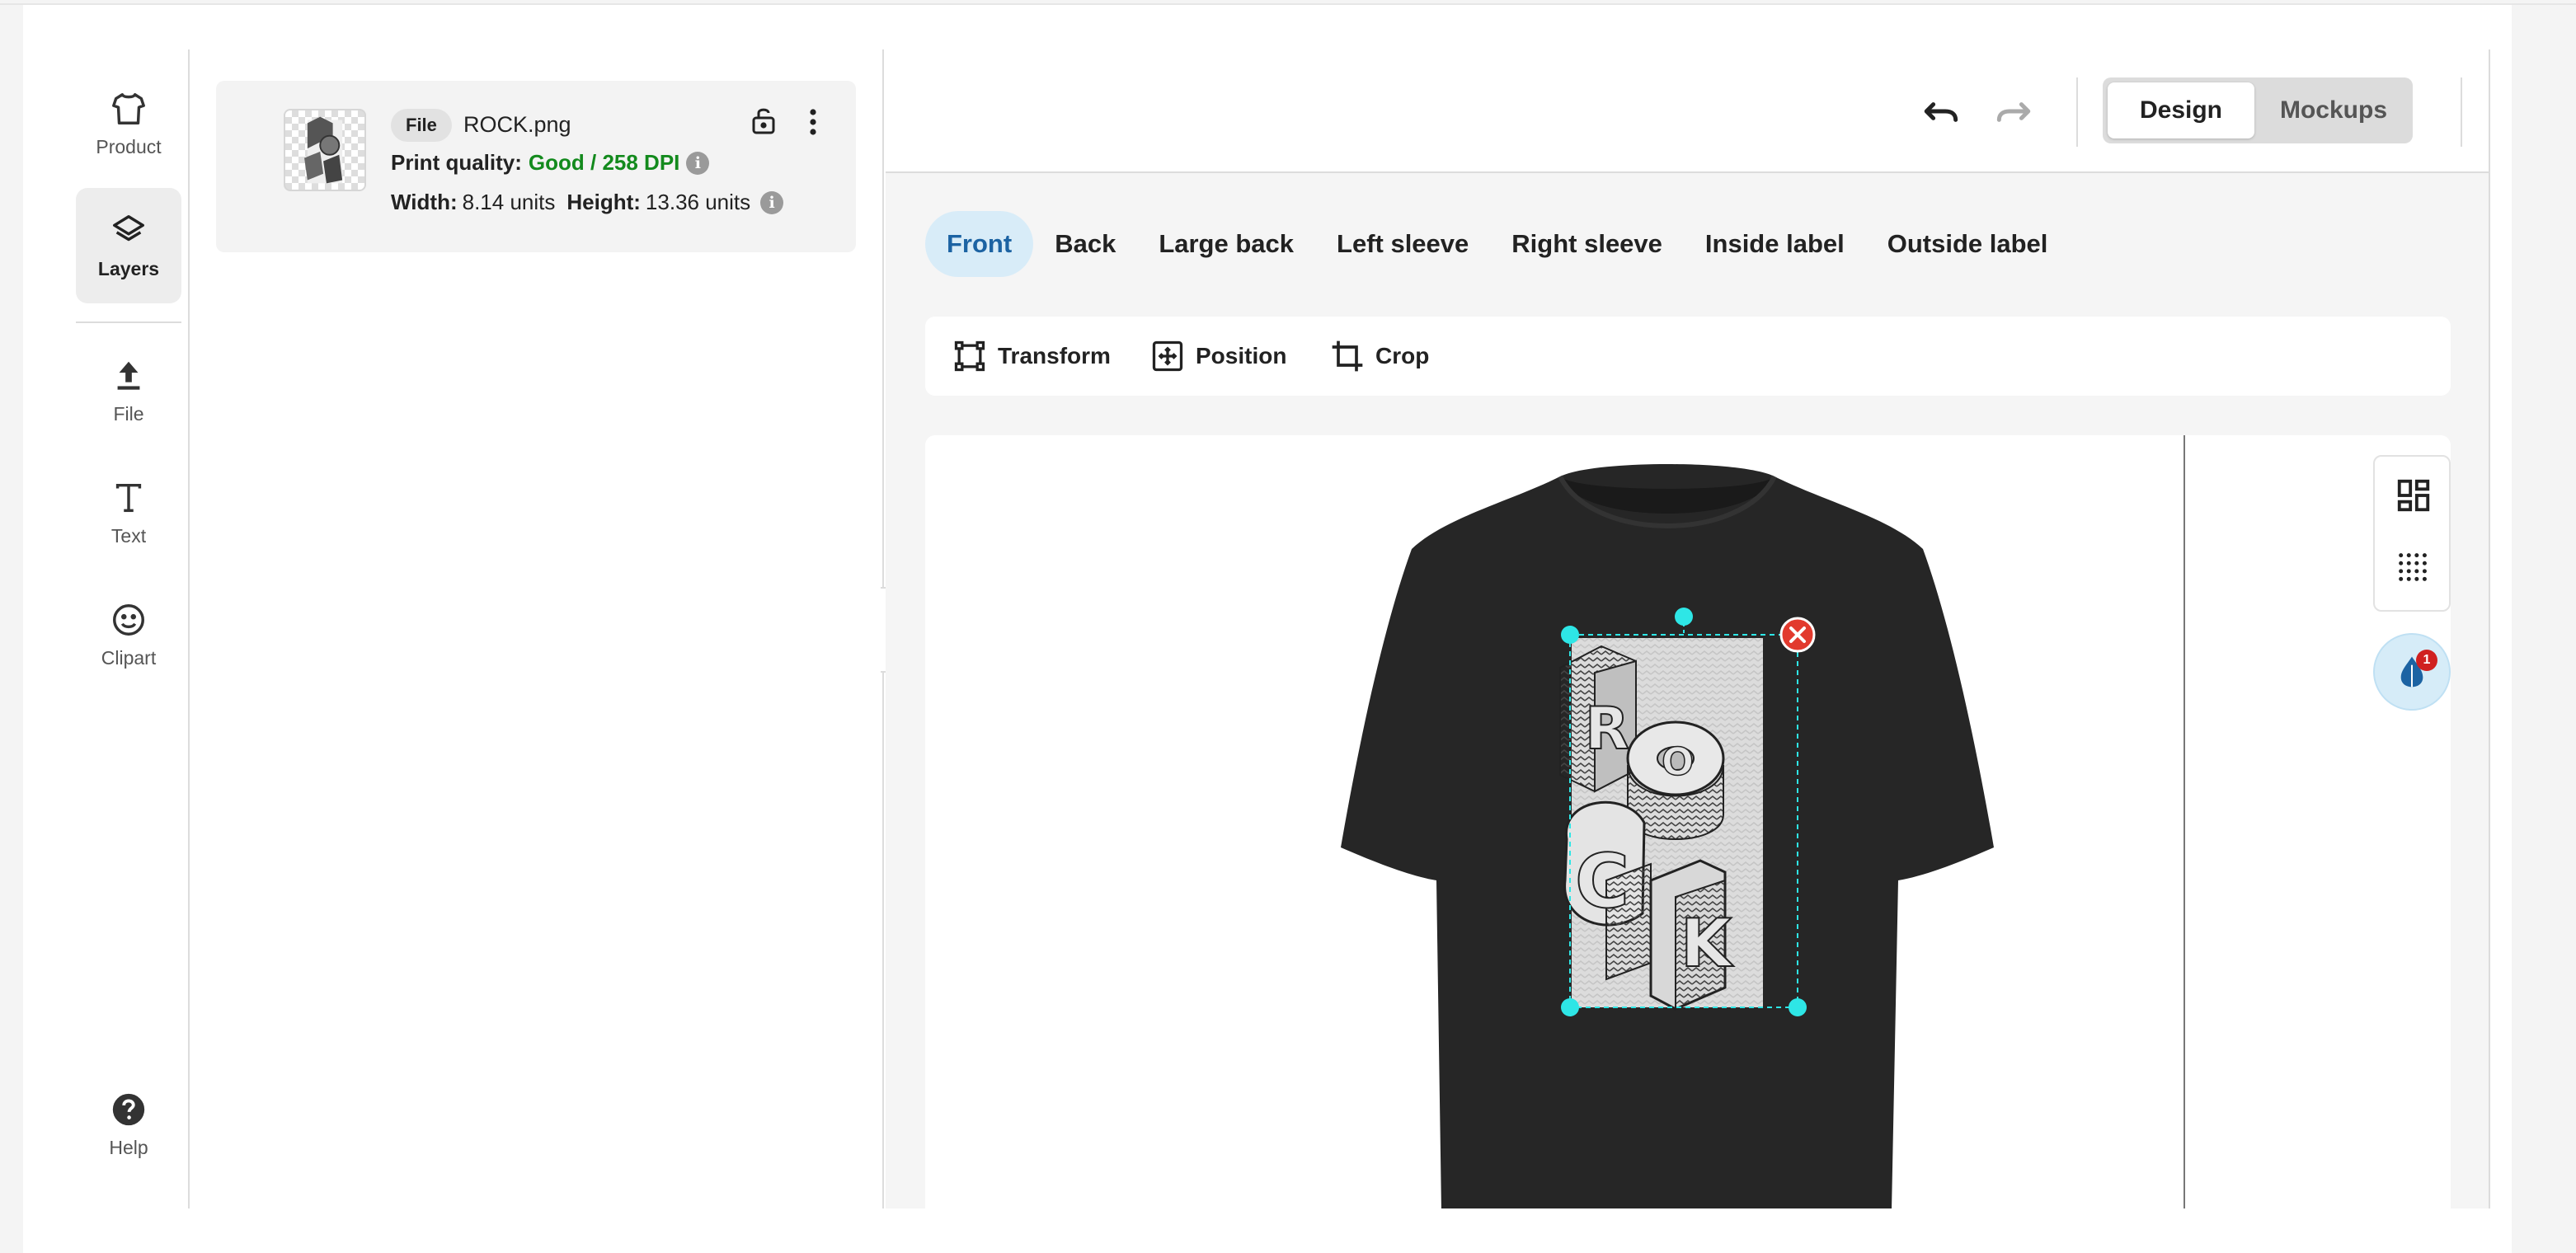  What do you see at coordinates (129, 657) in the screenshot?
I see `rail-label-clipart: Clipart` at bounding box center [129, 657].